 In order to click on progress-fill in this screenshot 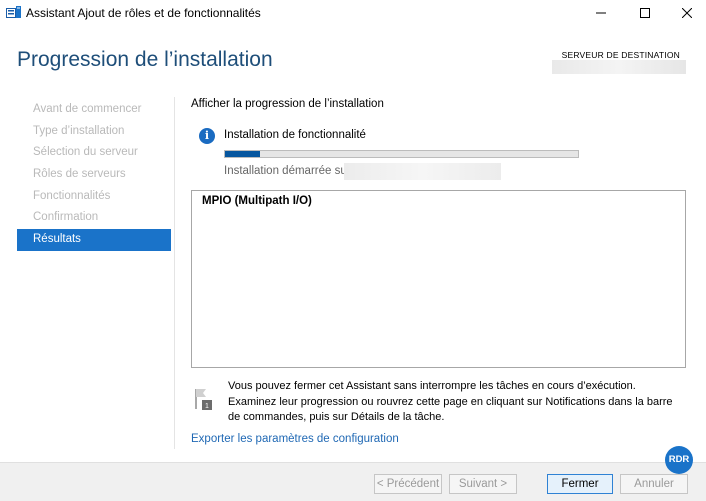, I will do `click(243, 154)`.